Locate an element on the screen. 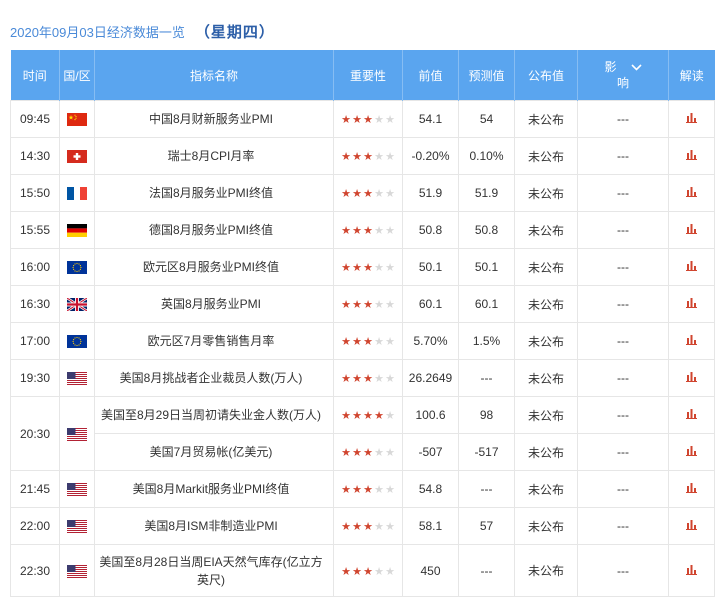 The height and width of the screenshot is (603, 719). table-row: 16:30 英国8月服务业PMI ★ ★ ★ ★ ★ 60.1 60.1 未公布 --- is located at coordinates (362, 304).